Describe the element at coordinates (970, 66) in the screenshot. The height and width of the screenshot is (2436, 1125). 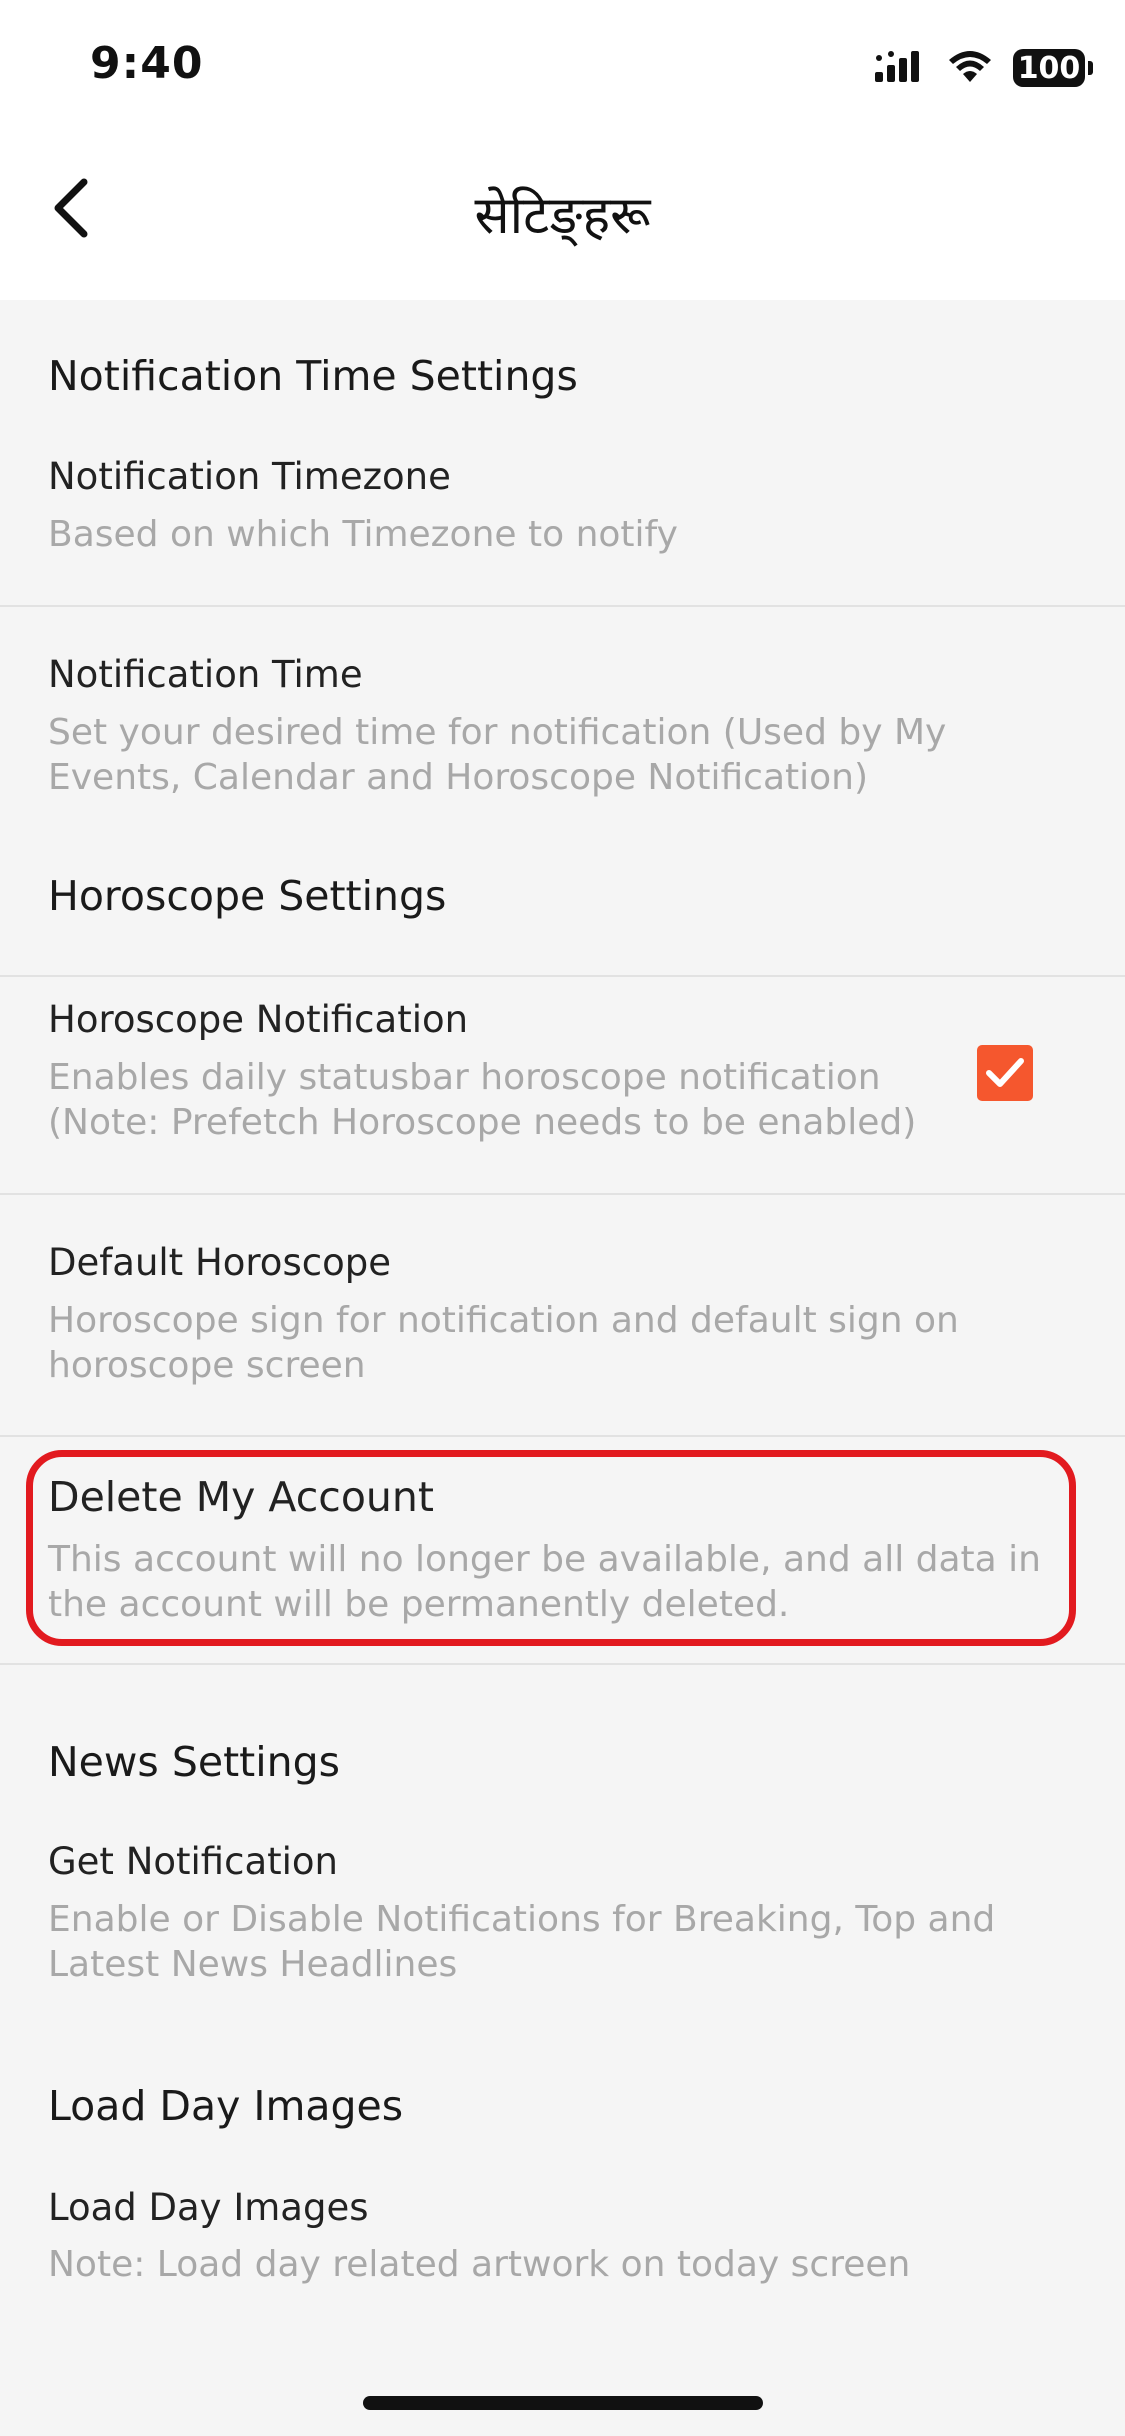
I see `wifi-icon` at that location.